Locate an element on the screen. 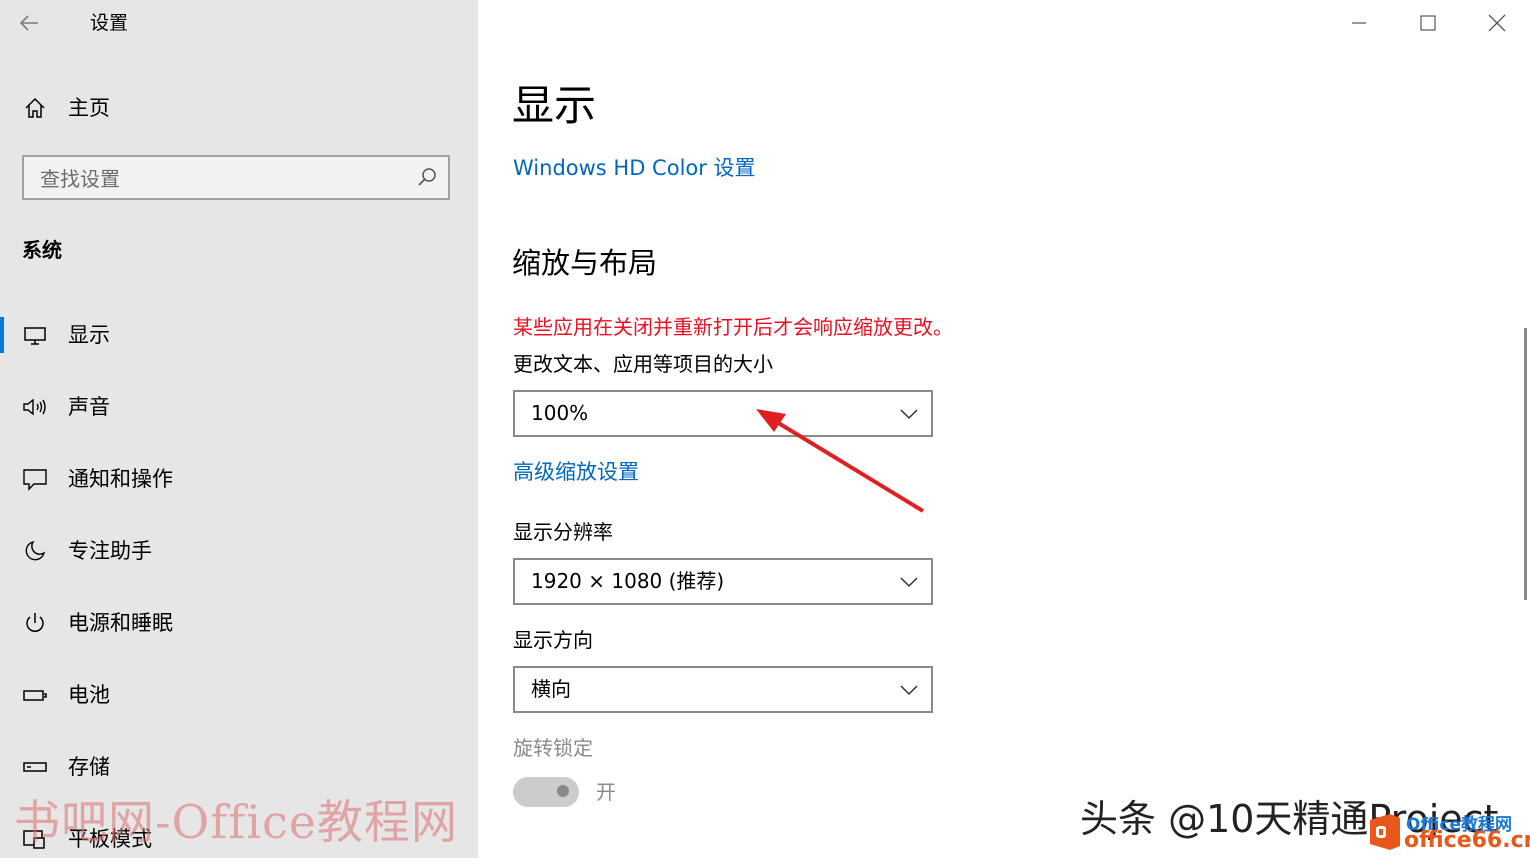  scale-label: 更改文本、应用等项目的大小 is located at coordinates (643, 364).